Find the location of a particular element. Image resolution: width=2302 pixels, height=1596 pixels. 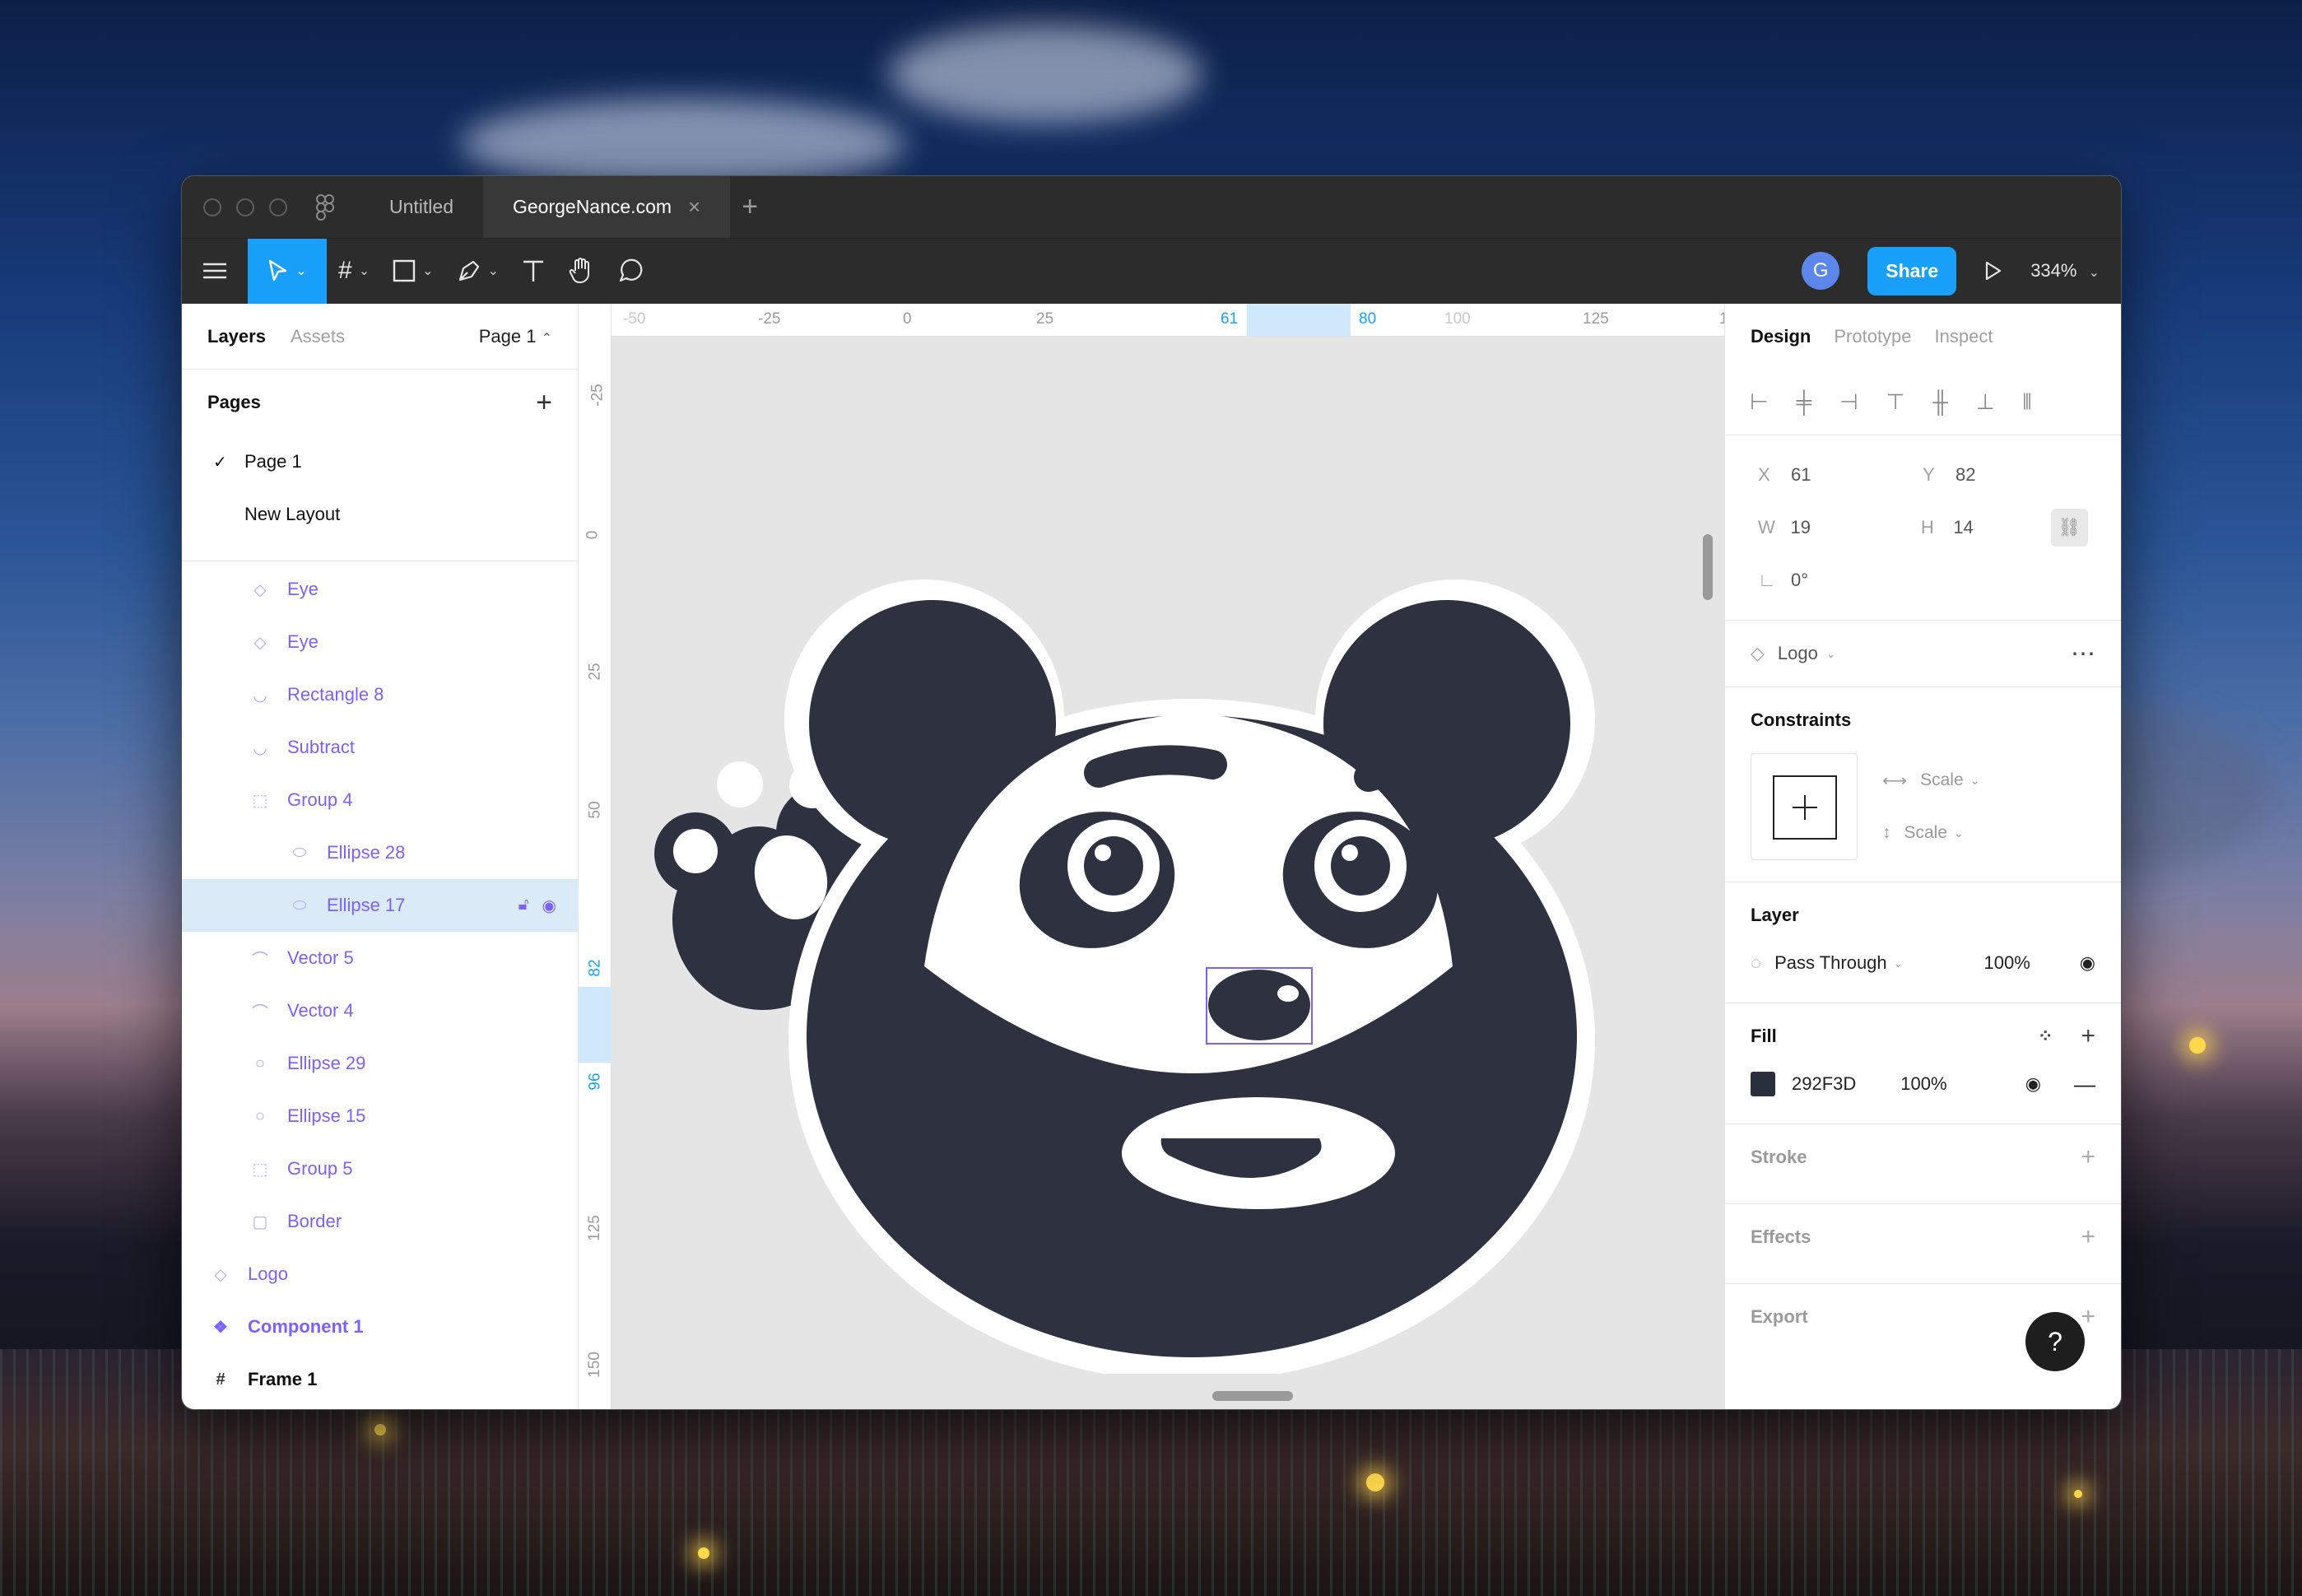

comment-tool-button is located at coordinates (630, 271).